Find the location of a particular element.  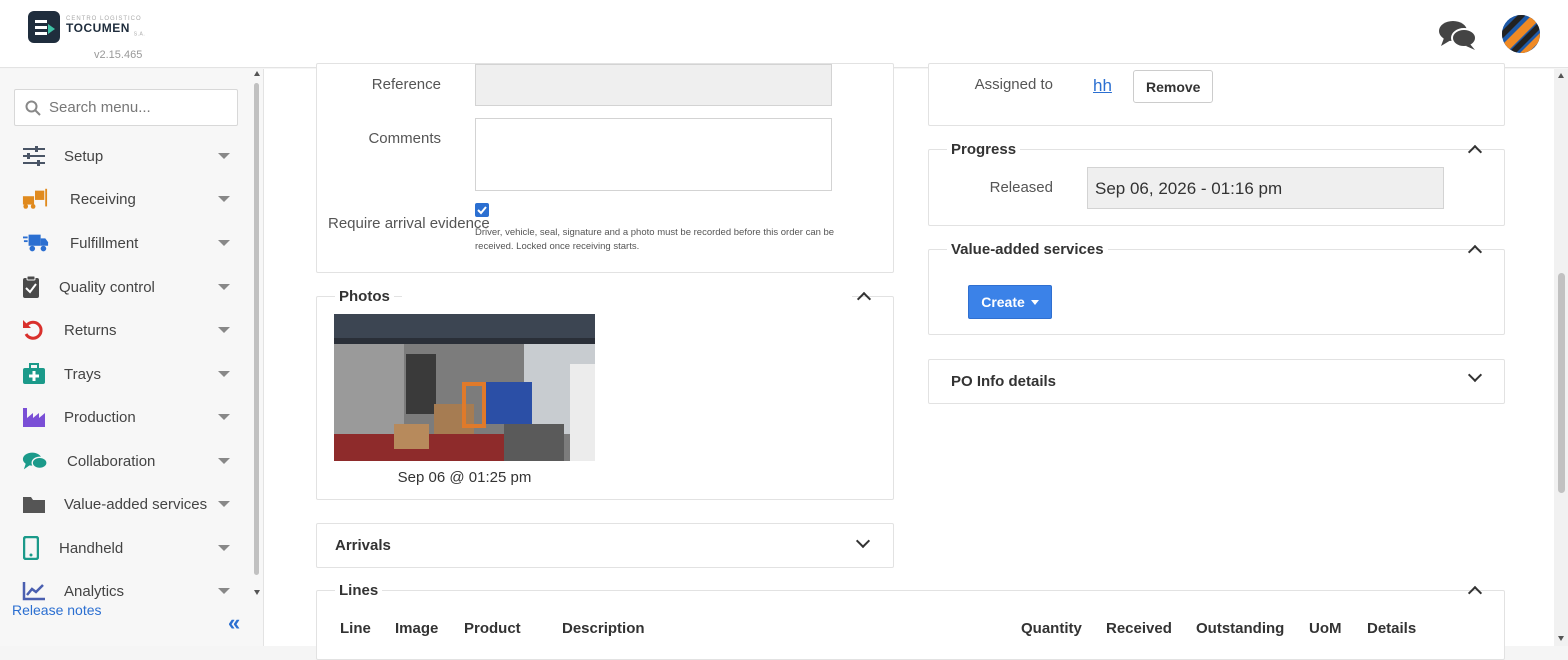

factory-icon is located at coordinates (34, 417).